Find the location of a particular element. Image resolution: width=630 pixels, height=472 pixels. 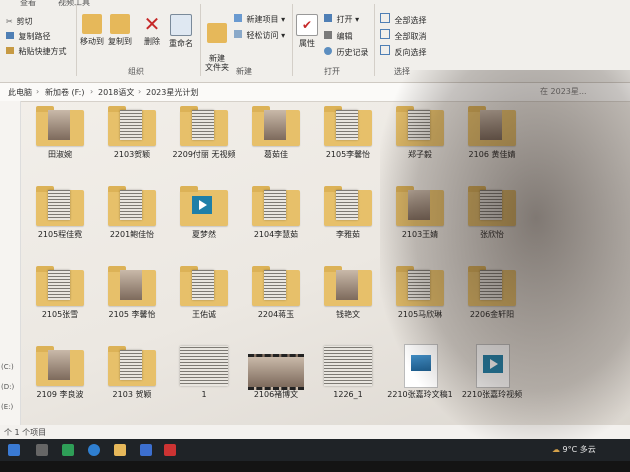

easy-access-button: 轻松访问 ▾ is located at coordinates (259, 35).